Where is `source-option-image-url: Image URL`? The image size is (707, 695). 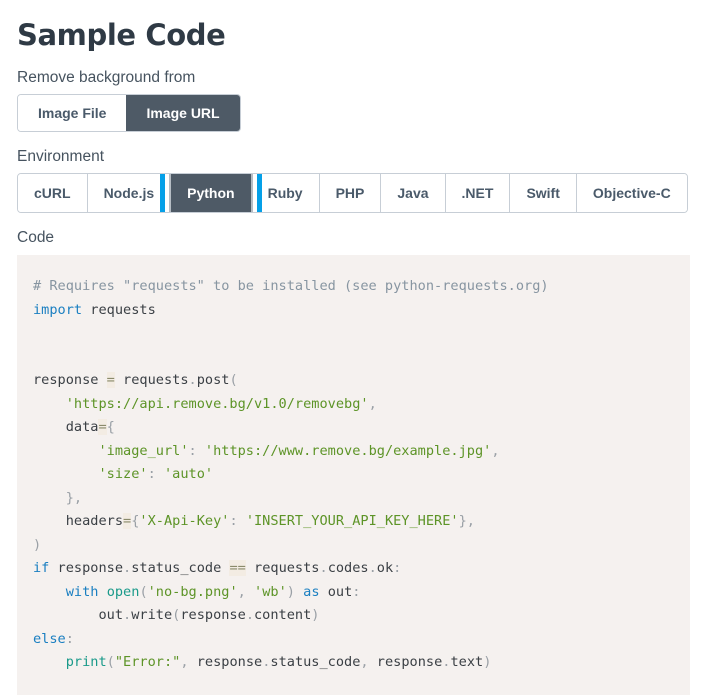
source-option-image-url: Image URL is located at coordinates (183, 112).